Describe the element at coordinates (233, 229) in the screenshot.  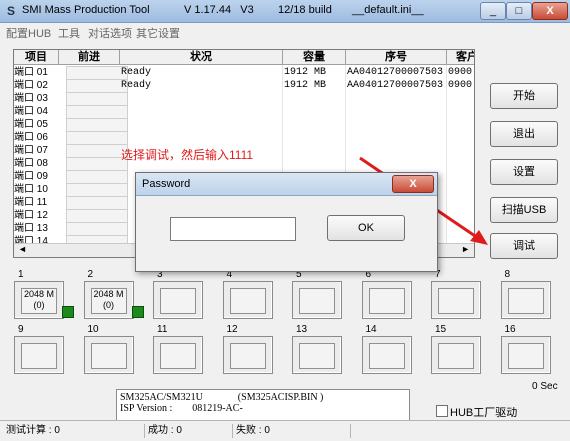
I see `password-input` at that location.